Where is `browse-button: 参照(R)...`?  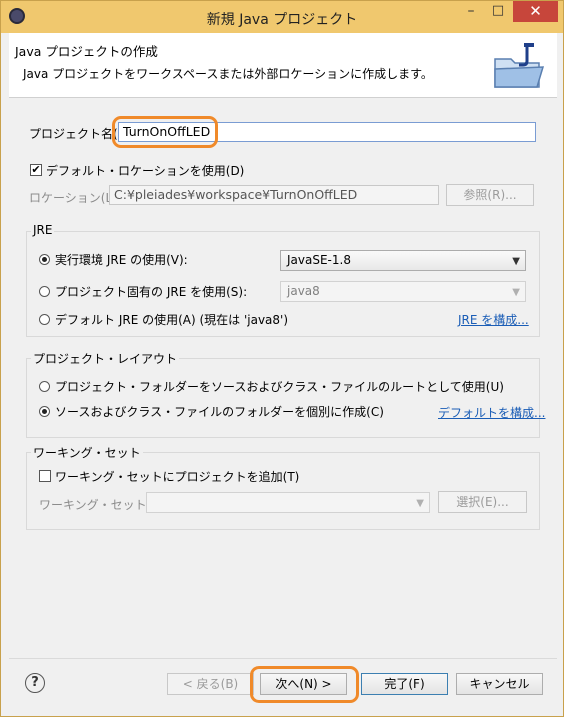 browse-button: 参照(R)... is located at coordinates (490, 195).